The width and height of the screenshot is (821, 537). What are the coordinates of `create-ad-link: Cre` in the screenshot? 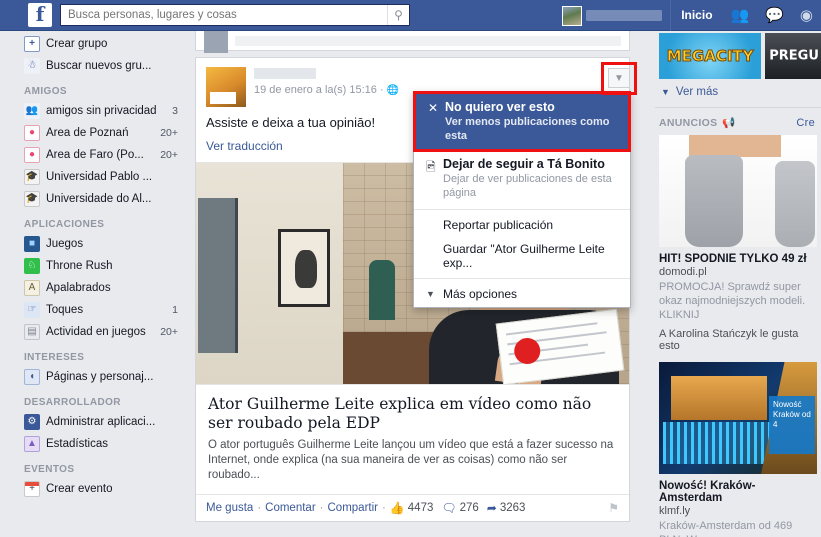 It's located at (805, 123).